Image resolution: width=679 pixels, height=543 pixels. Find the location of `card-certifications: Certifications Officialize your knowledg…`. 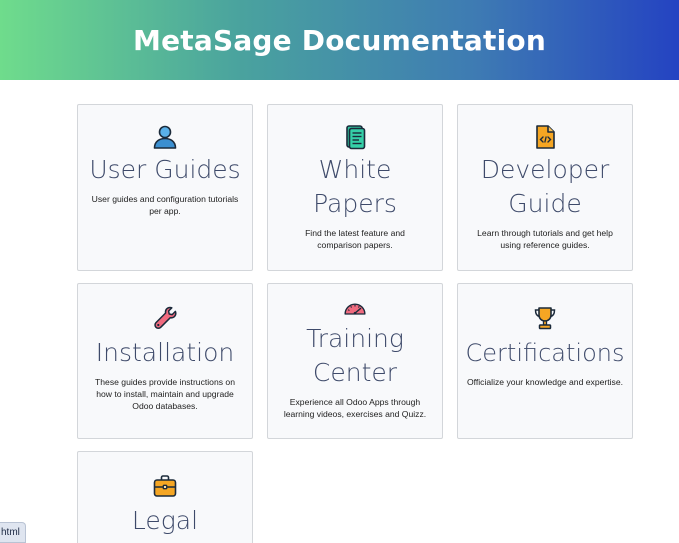

card-certifications: Certifications Officialize your knowledg… is located at coordinates (545, 361).